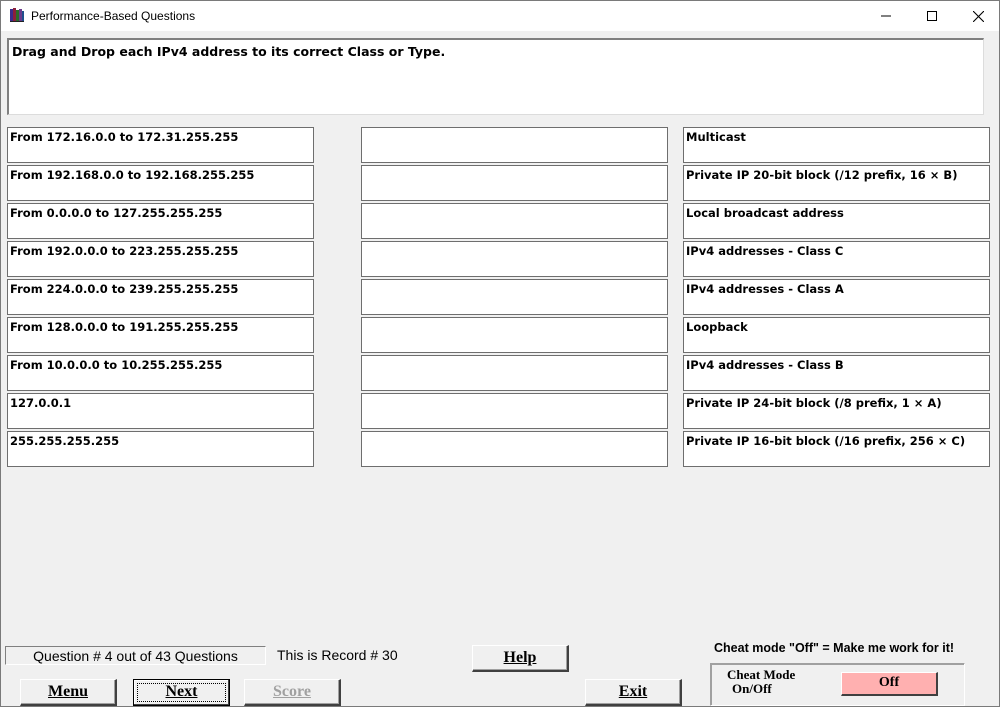  Describe the element at coordinates (500, 16) in the screenshot. I see `title-bar: Performance-Based Questions` at that location.